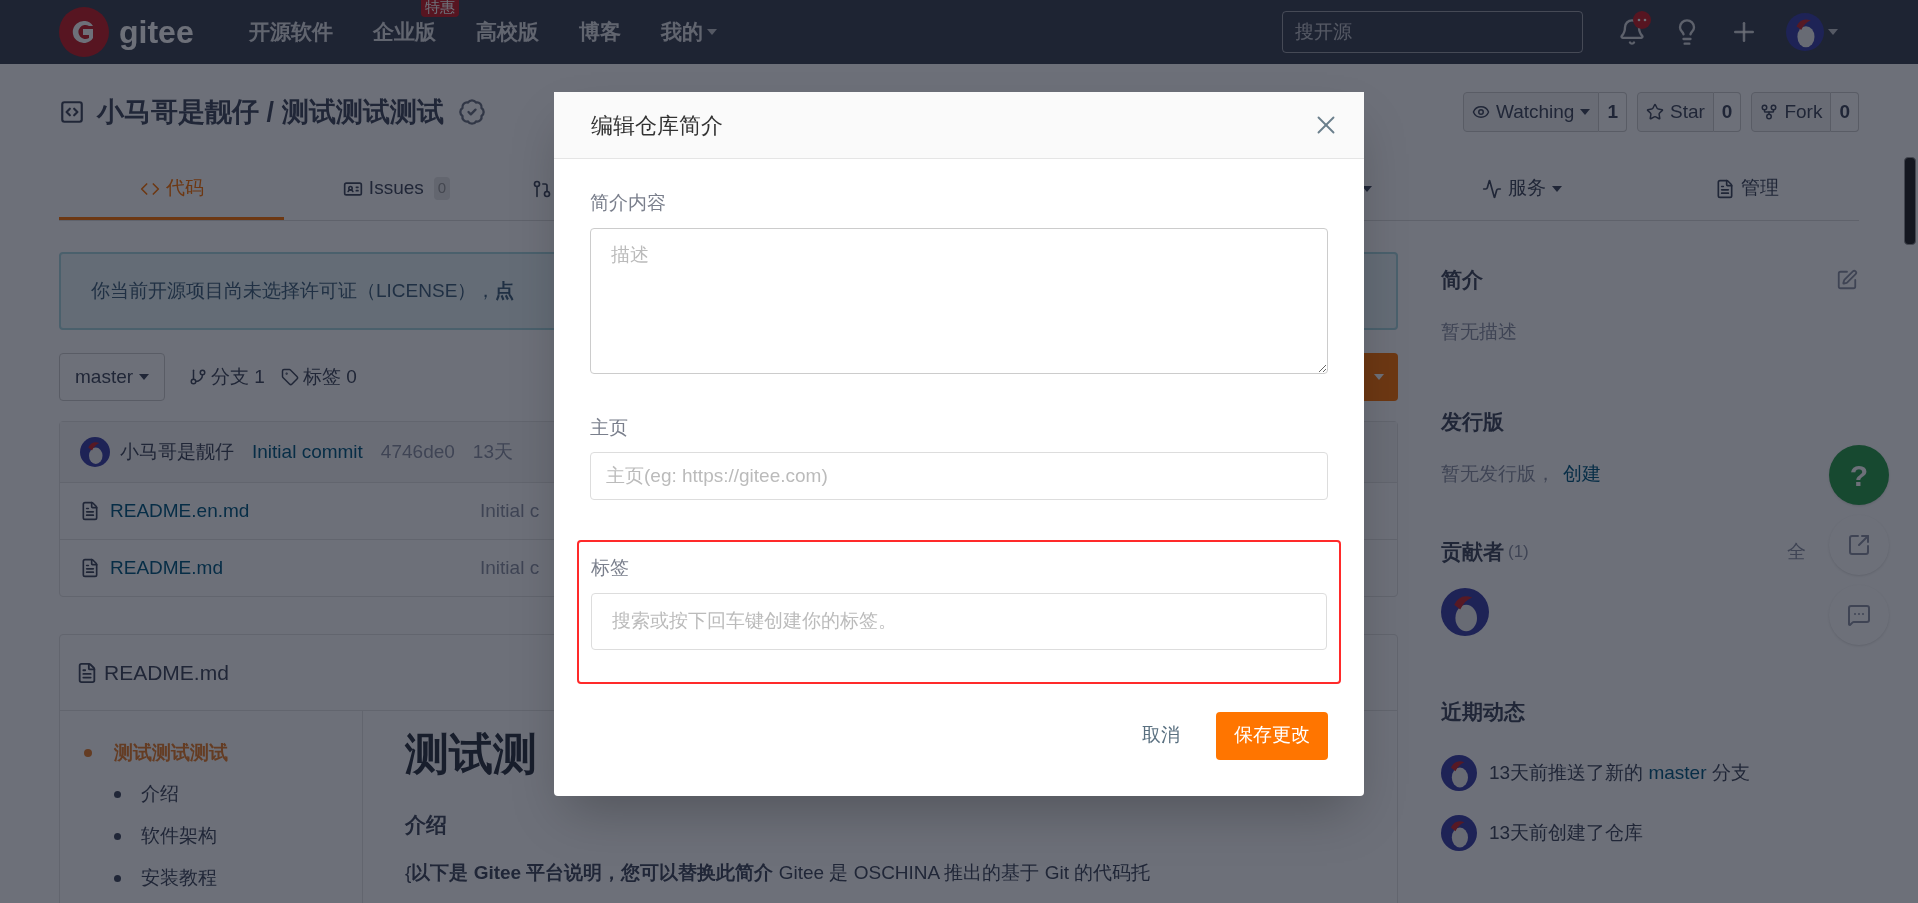 The image size is (1918, 903). I want to click on nav-link: 我的, so click(688, 32).